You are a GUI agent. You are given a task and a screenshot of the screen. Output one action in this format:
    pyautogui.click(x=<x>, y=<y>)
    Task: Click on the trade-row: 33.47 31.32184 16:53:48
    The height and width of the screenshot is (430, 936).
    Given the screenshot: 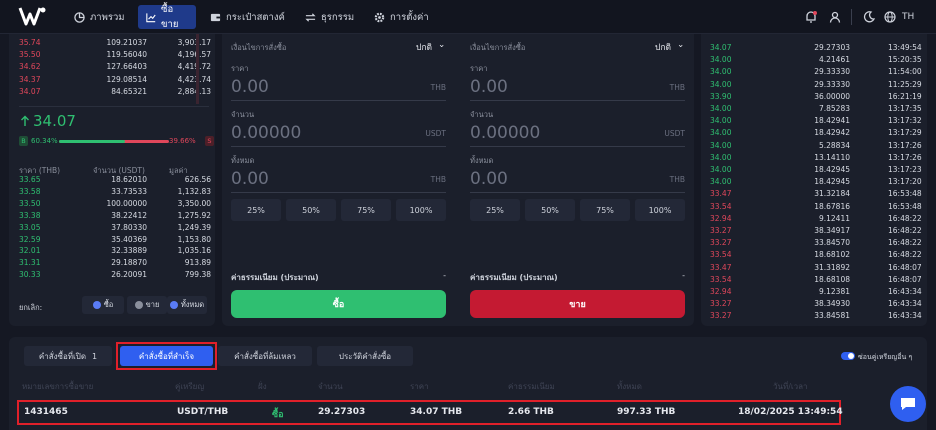 What is the action you would take?
    pyautogui.click(x=818, y=195)
    